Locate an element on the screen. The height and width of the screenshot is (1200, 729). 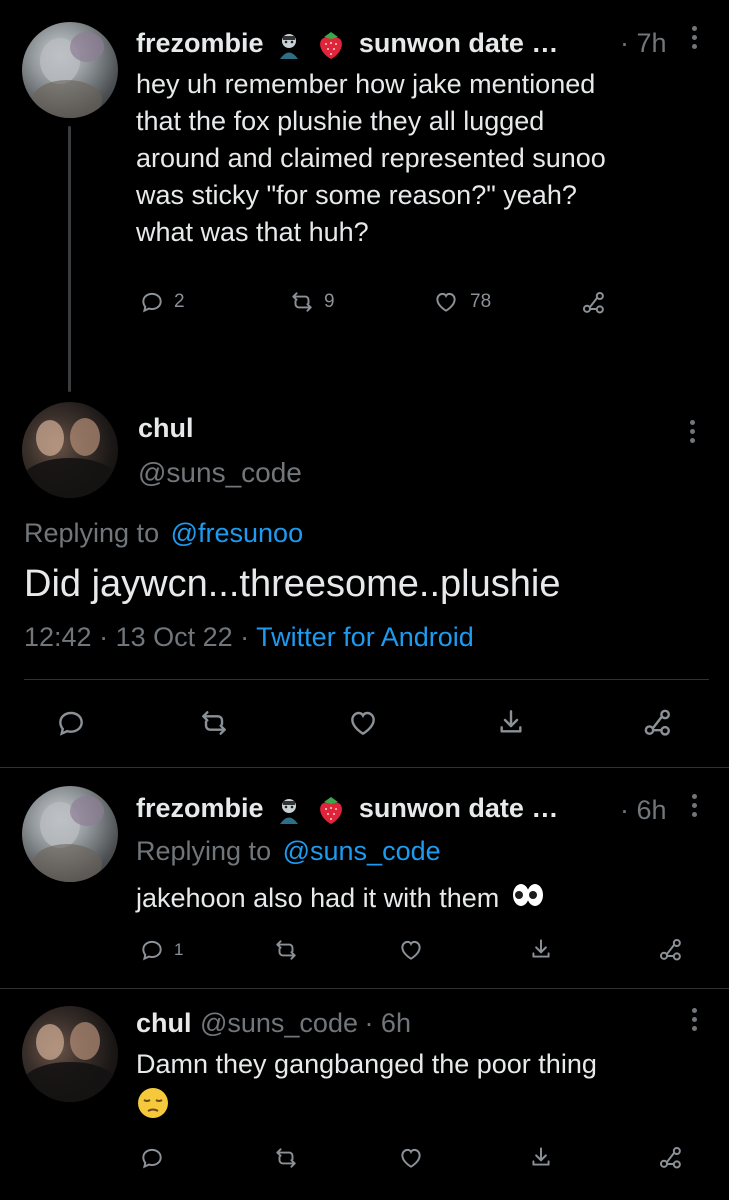
retweet-count: 9 is located at coordinates (329, 301).